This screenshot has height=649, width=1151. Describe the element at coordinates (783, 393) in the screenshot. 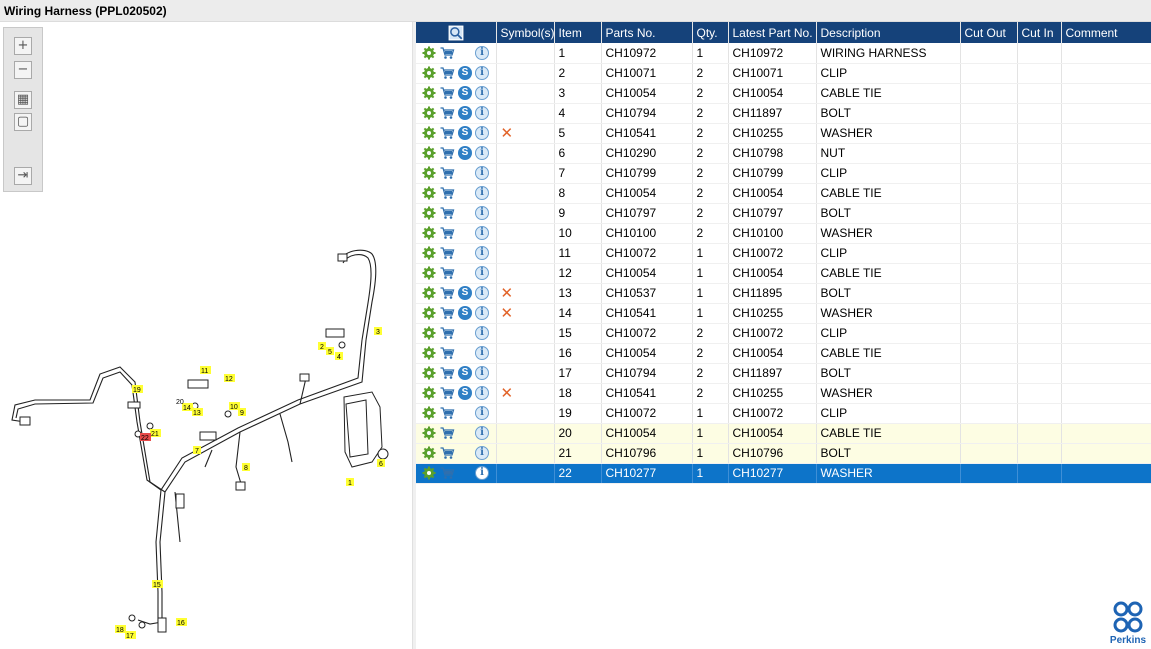

I see `table-row: Si ✕ 18 CH10541 2 CH10255 WASHER` at that location.